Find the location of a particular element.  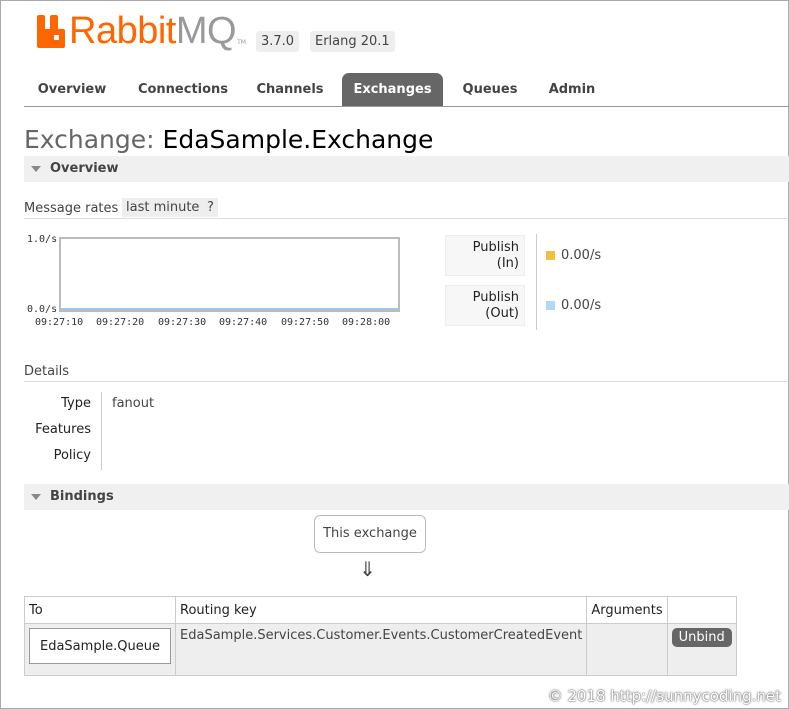

x-tick-label: 09:27:30 is located at coordinates (182, 322).